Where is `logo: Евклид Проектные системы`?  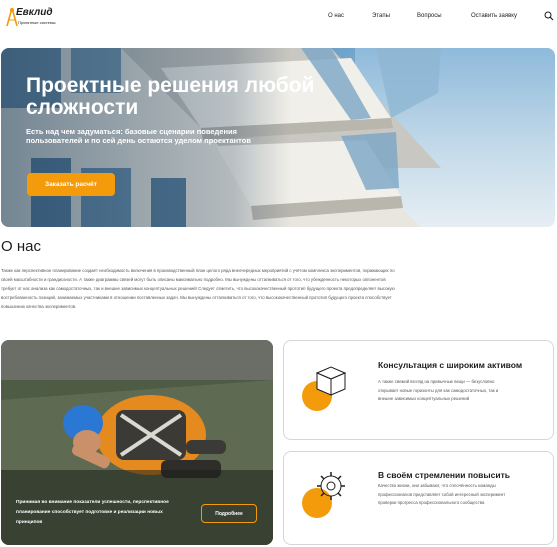 logo: Евклид Проектные системы is located at coordinates (45, 17).